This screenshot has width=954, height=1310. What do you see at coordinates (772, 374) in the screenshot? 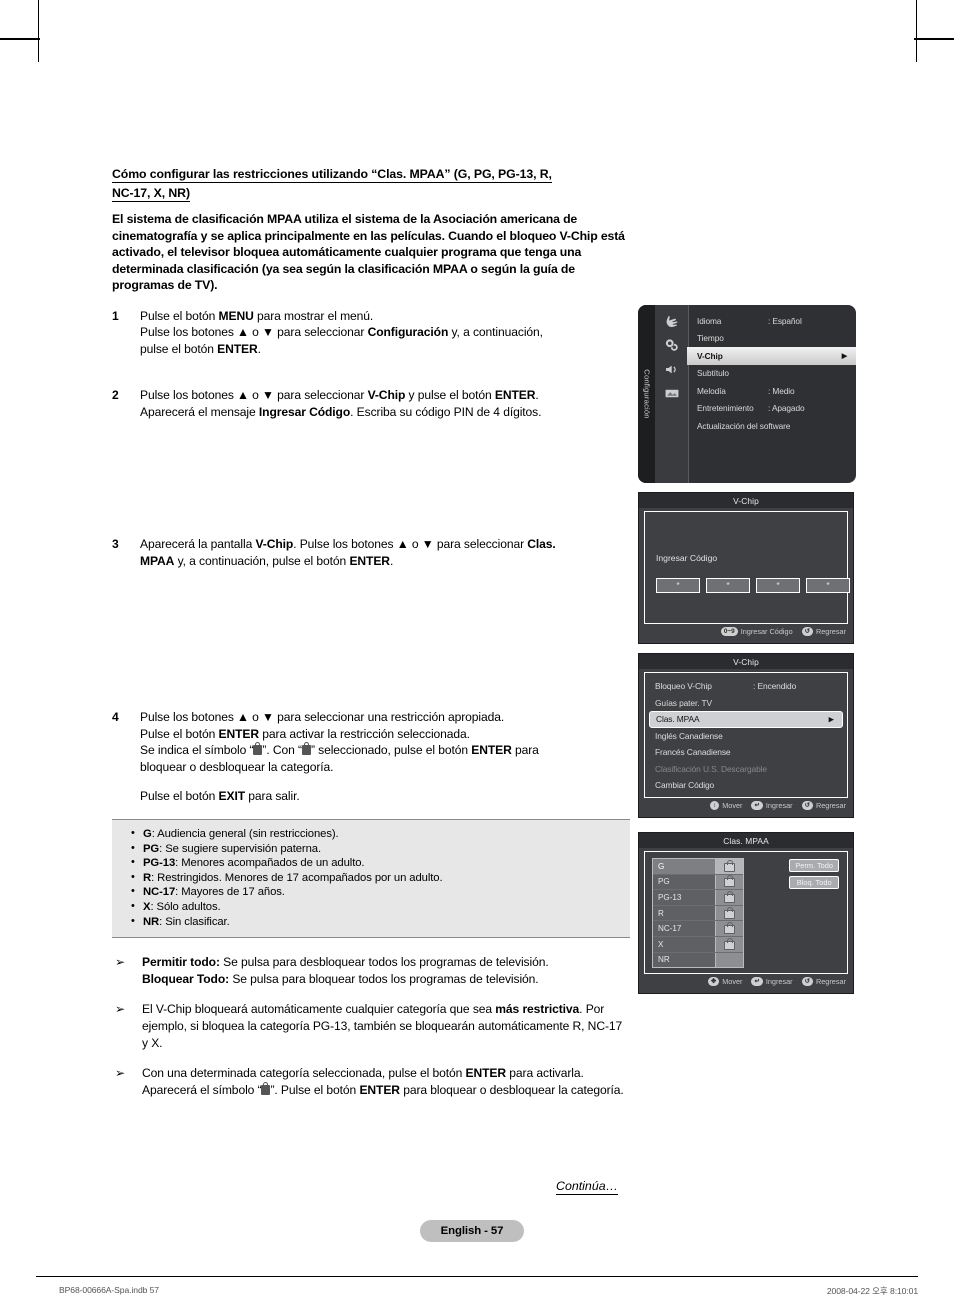
I see `osd-setup-row: Subtítulo` at bounding box center [772, 374].